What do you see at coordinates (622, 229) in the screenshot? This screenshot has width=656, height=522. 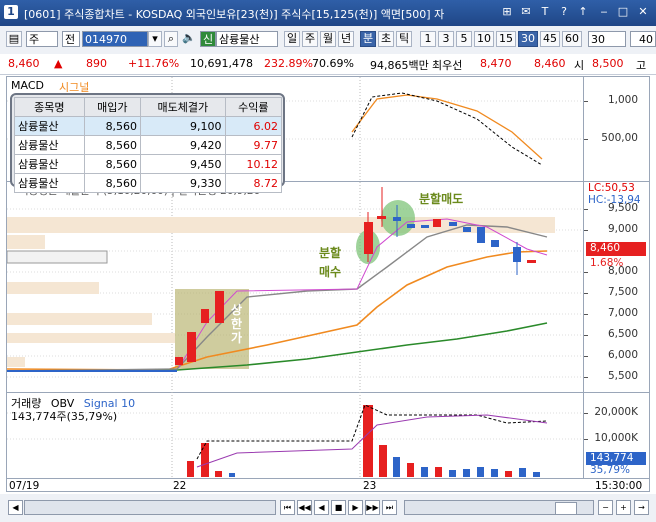 I see `price-tick: 9,000` at bounding box center [622, 229].